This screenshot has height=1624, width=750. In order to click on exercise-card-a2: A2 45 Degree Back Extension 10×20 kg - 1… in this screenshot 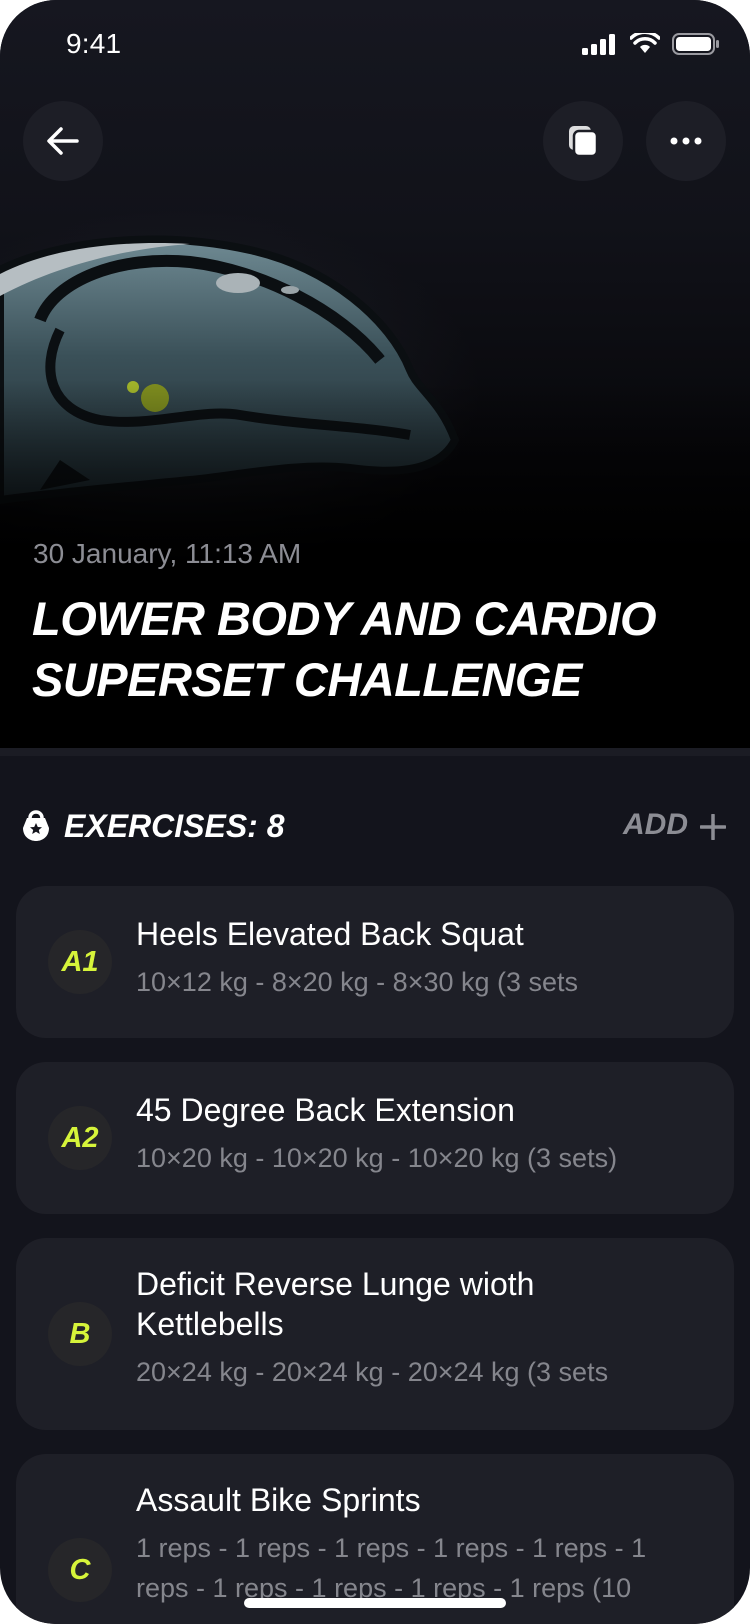, I will do `click(375, 1138)`.